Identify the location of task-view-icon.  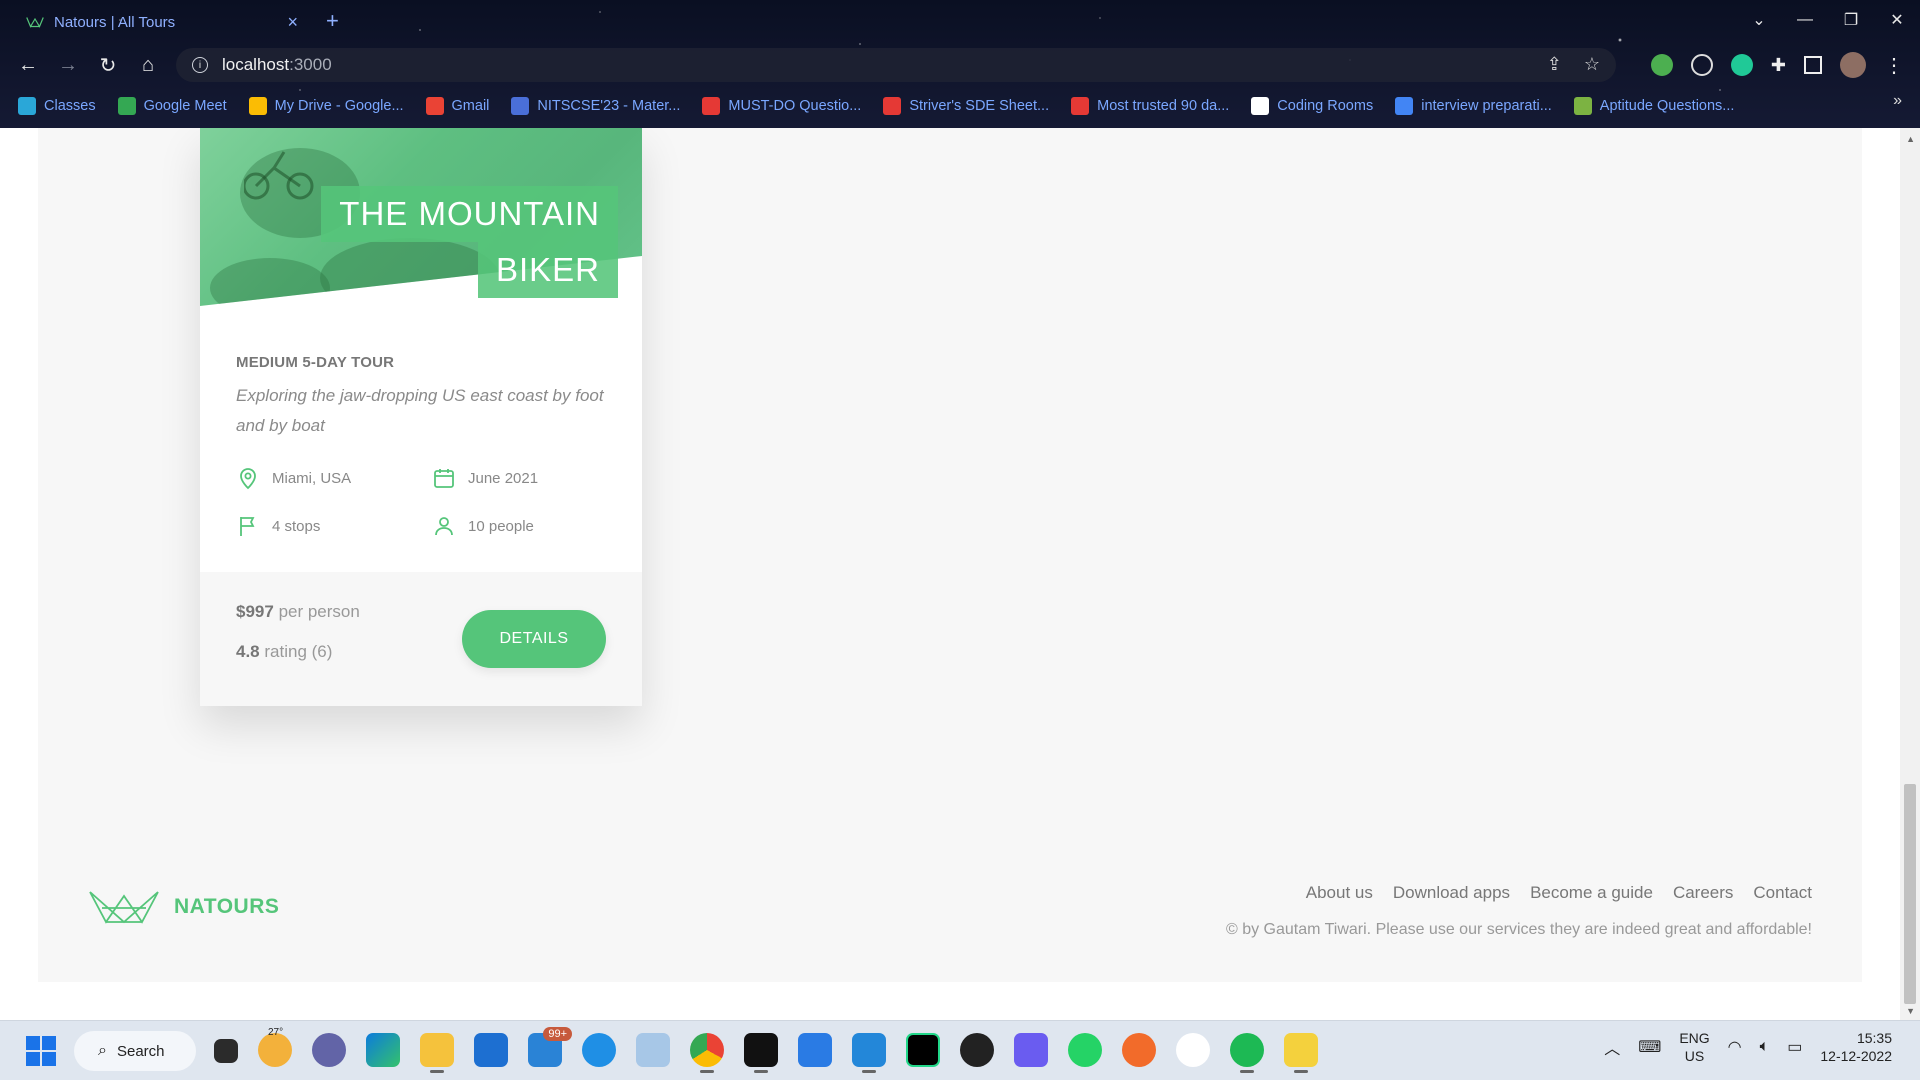
(226, 1051).